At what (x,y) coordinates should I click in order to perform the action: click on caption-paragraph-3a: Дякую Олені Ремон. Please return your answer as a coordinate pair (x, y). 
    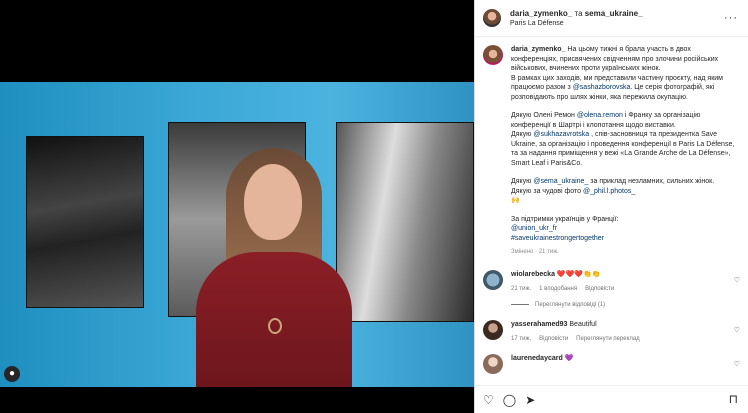
    Looking at the image, I should click on (544, 115).